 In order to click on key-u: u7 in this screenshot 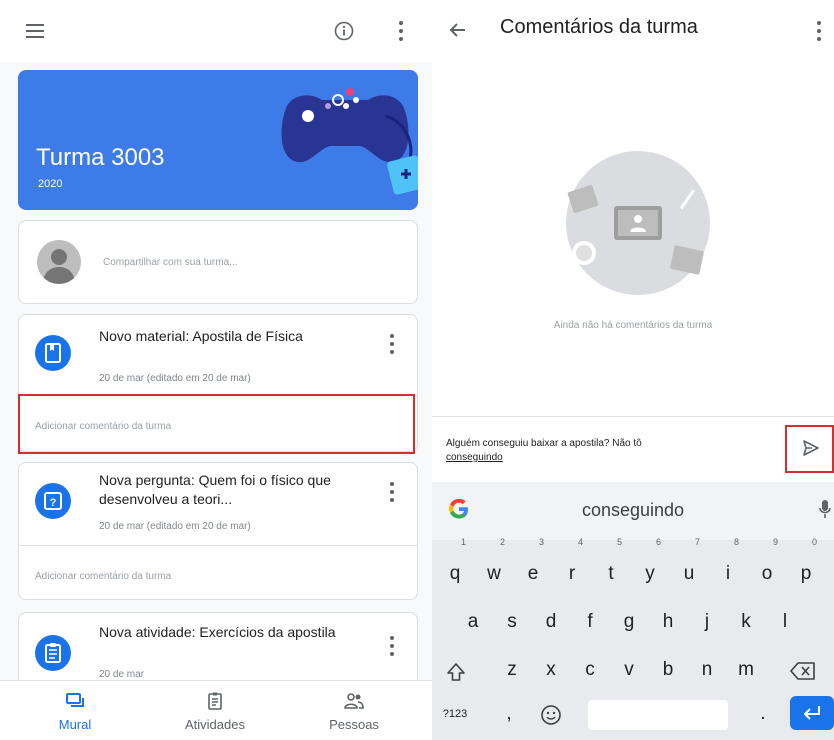, I will do `click(689, 567)`.